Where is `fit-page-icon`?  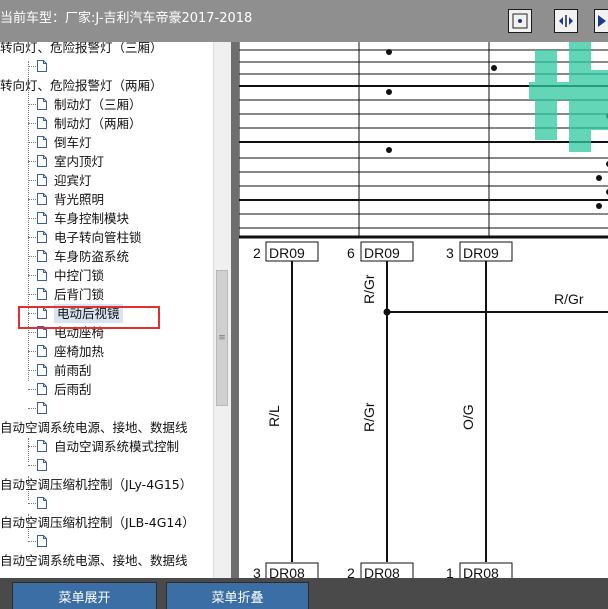
fit-page-icon is located at coordinates (520, 21).